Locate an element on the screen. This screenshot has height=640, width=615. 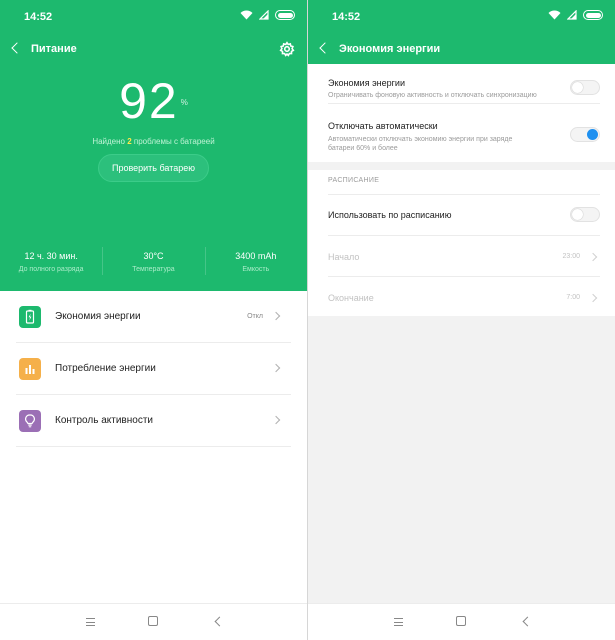
bar-chart-icon is located at coordinates (30, 369).